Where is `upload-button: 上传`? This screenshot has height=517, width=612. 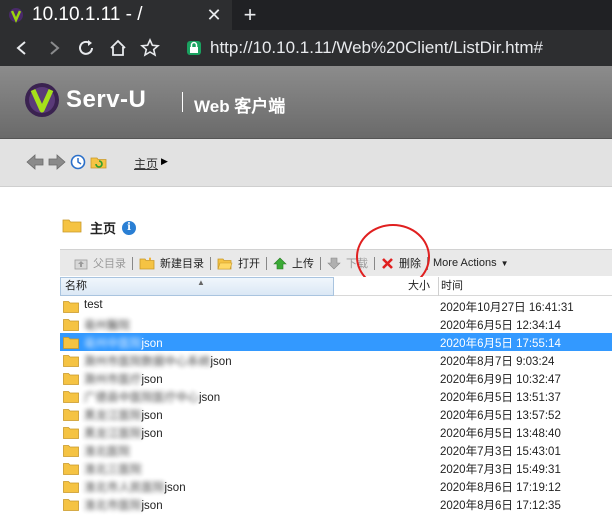
upload-button: 上传 is located at coordinates (293, 263).